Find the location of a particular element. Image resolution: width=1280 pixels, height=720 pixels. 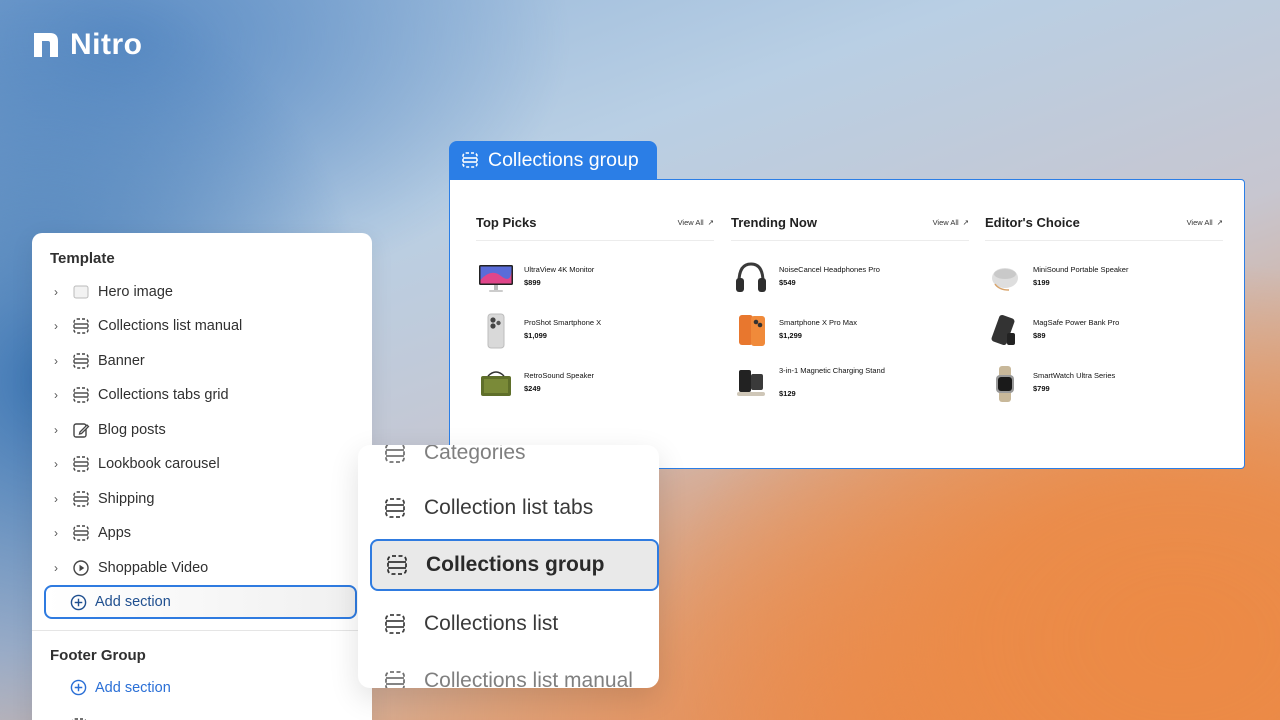

section-item-label: Apps is located at coordinates (115, 533).